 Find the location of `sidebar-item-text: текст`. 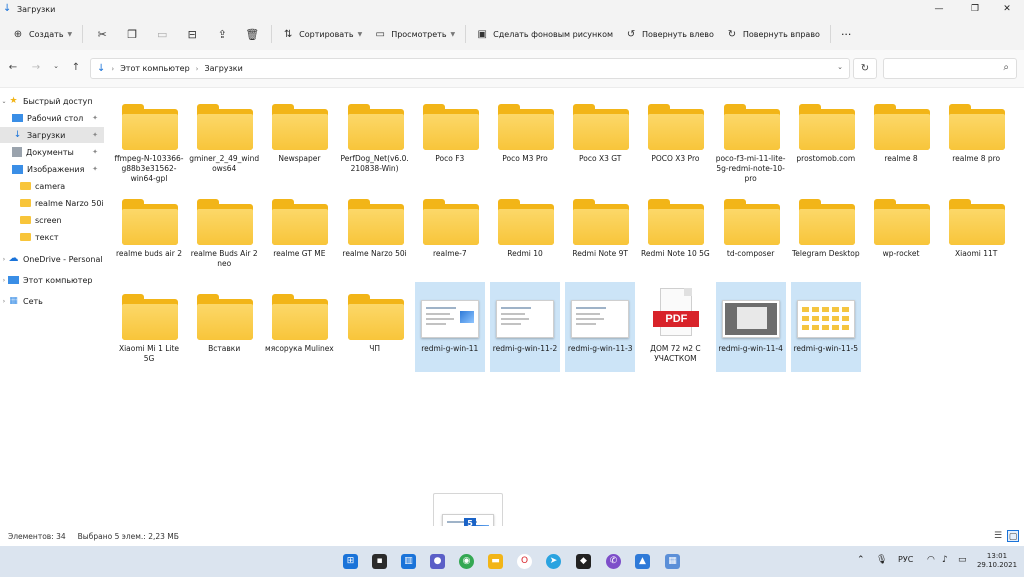

sidebar-item-text: текст is located at coordinates (52, 237).